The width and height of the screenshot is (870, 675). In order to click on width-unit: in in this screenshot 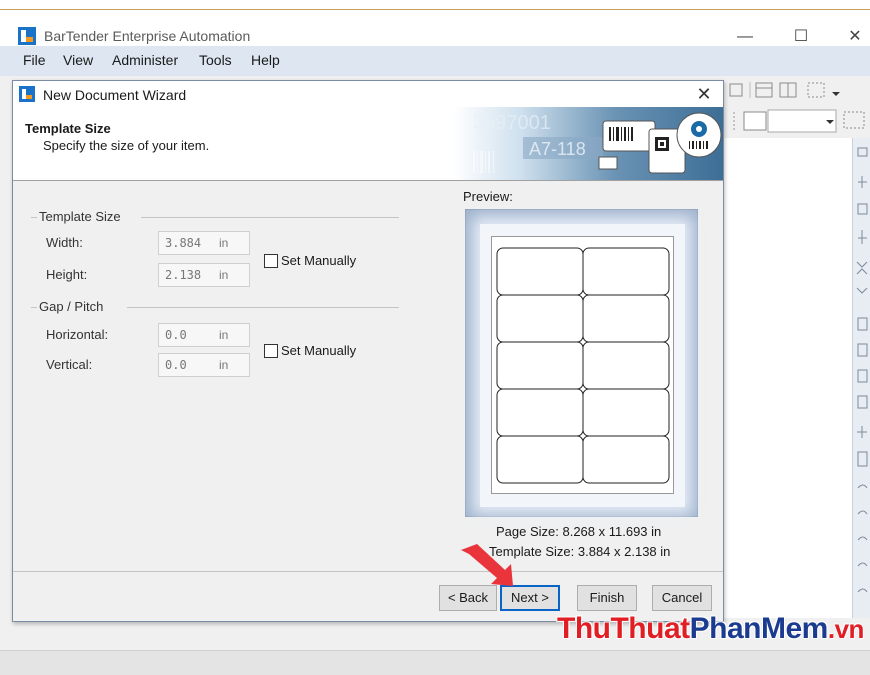, I will do `click(224, 243)`.